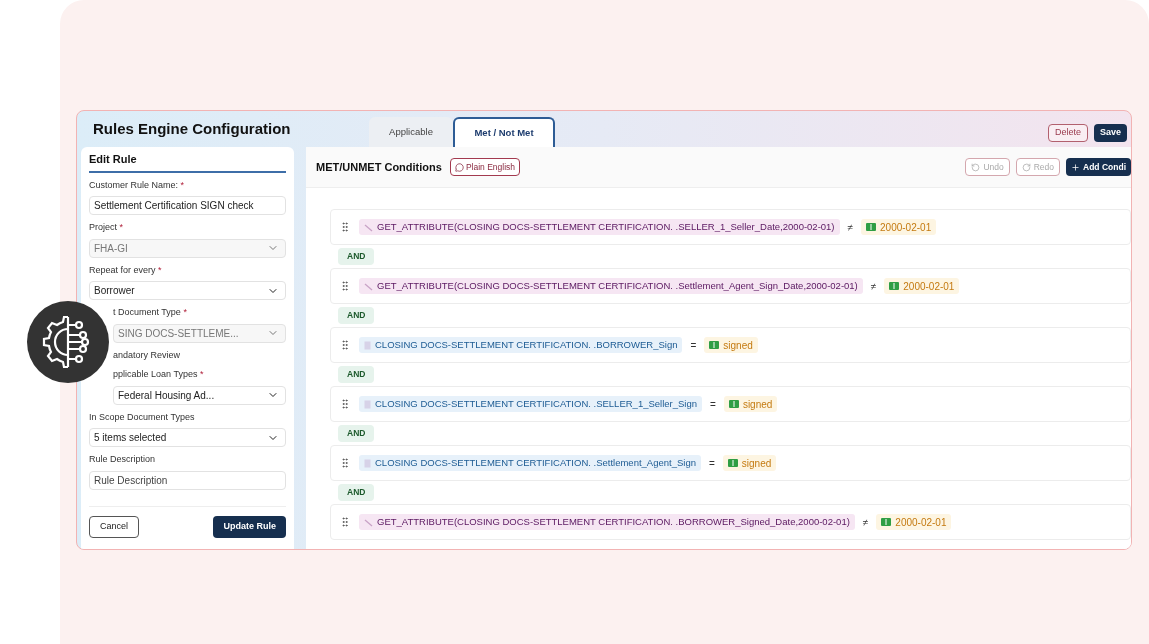 This screenshot has width=1149, height=644. Describe the element at coordinates (1110, 133) in the screenshot. I see `header-button: Save` at that location.